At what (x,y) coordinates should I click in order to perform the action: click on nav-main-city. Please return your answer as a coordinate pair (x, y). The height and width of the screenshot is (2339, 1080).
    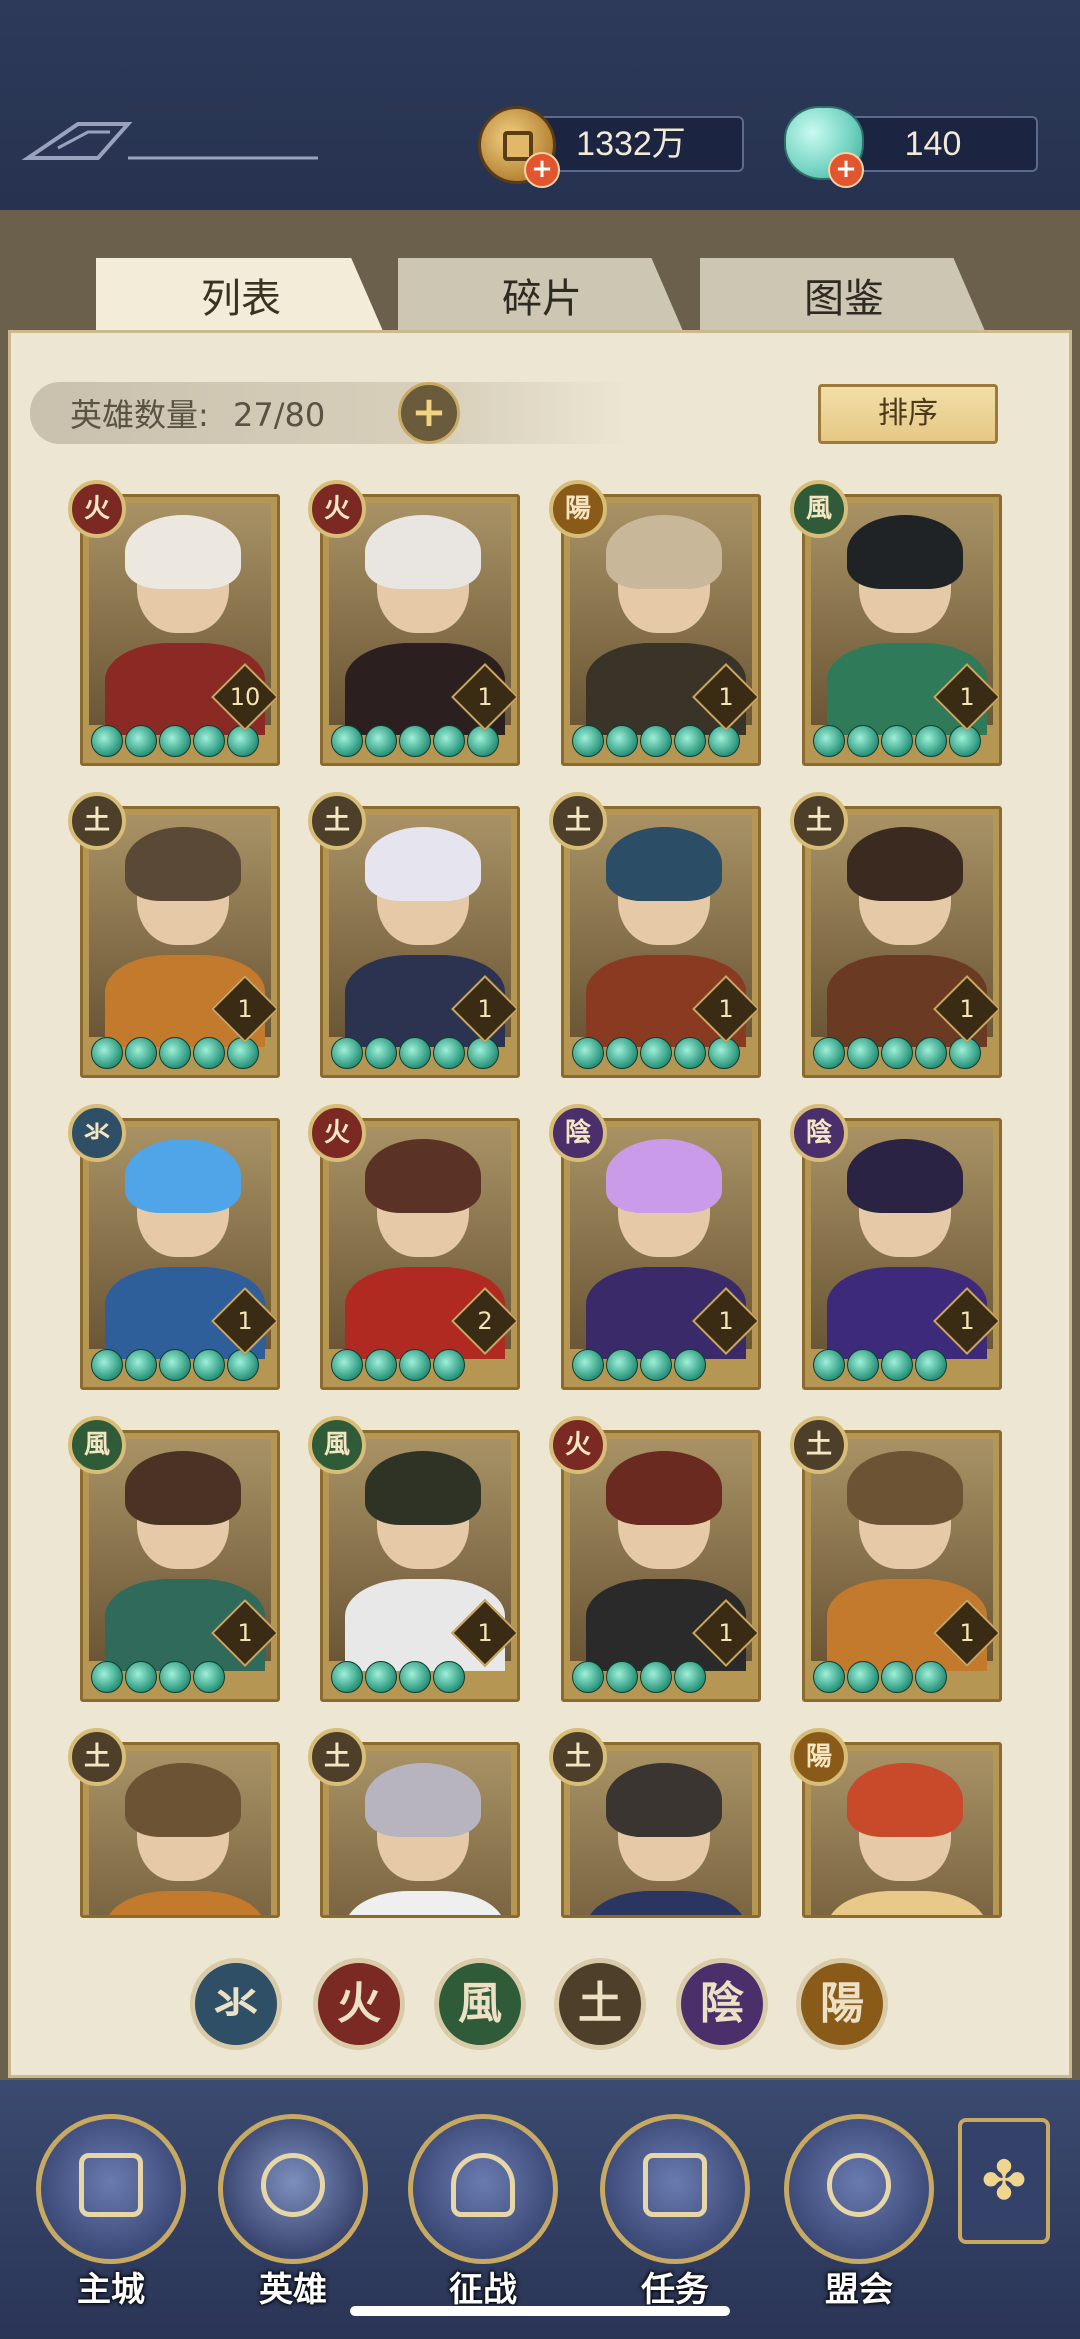
    Looking at the image, I should click on (111, 2189).